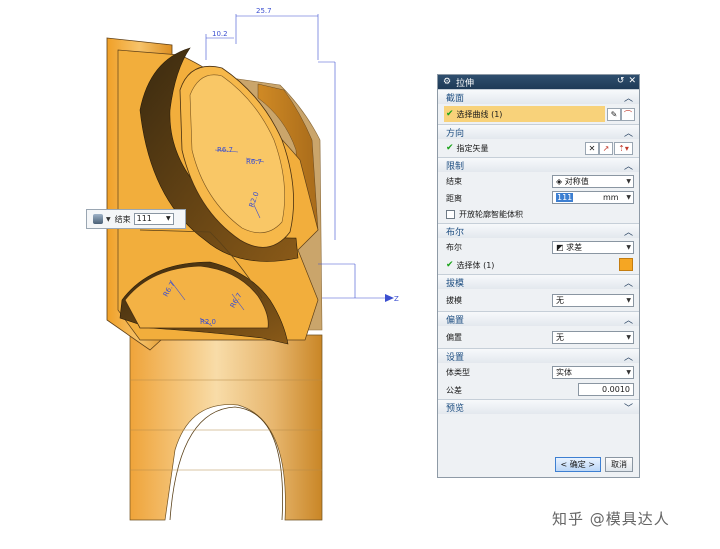 The width and height of the screenshot is (720, 549). What do you see at coordinates (577, 464) in the screenshot?
I see `ok-button: < 确定 >` at bounding box center [577, 464].